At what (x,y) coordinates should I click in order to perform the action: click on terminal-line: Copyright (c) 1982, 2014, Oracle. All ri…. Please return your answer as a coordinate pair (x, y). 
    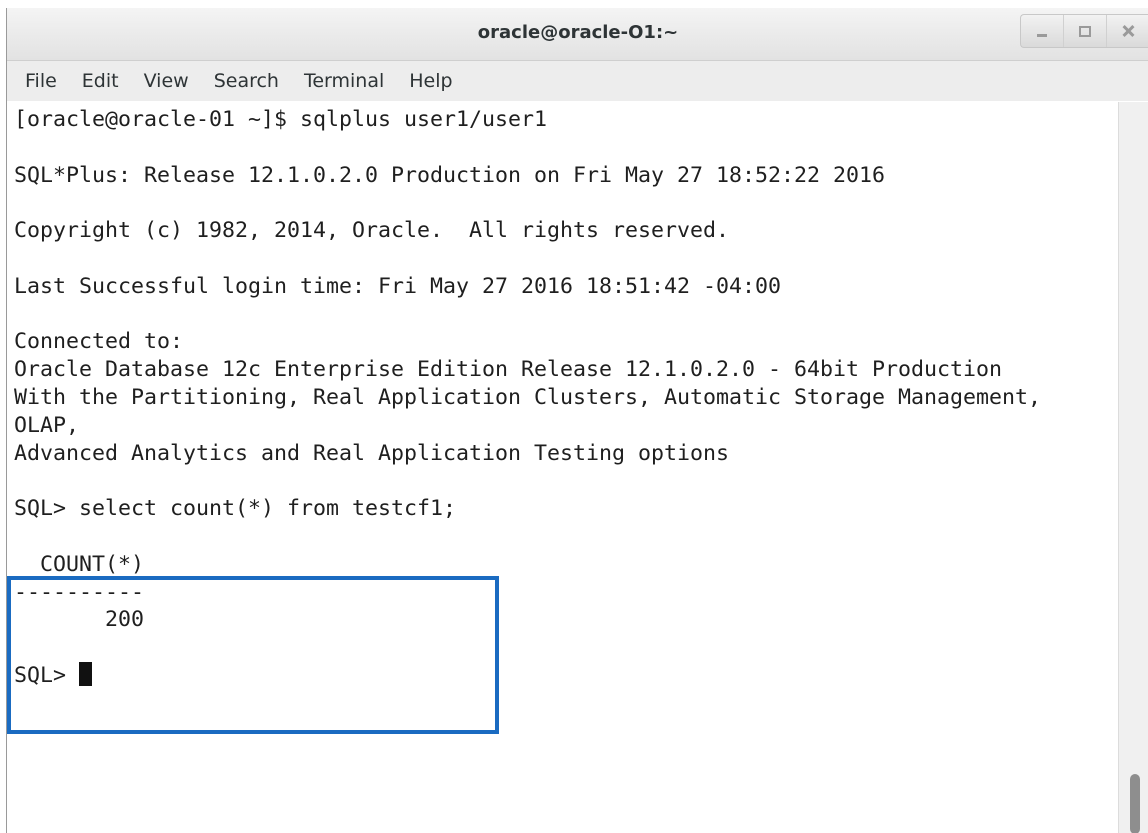
    Looking at the image, I should click on (372, 231).